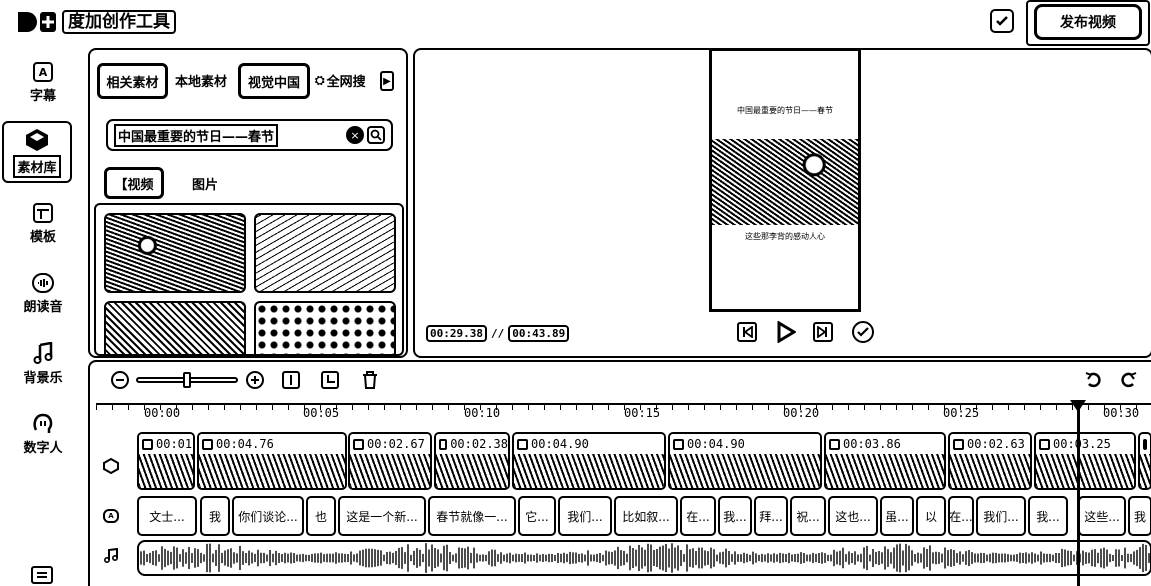 The image size is (1151, 586). I want to click on ruler-tick: 00:05, so click(321, 413).